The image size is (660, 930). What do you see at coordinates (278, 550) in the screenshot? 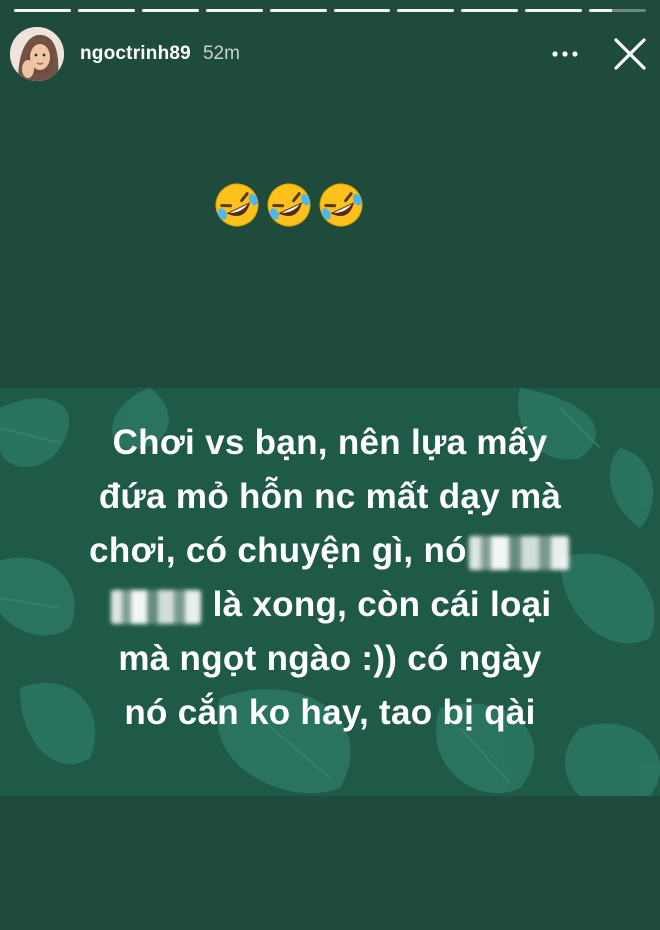
I see `post-line-part: chơi, có chuyện gì, nó` at bounding box center [278, 550].